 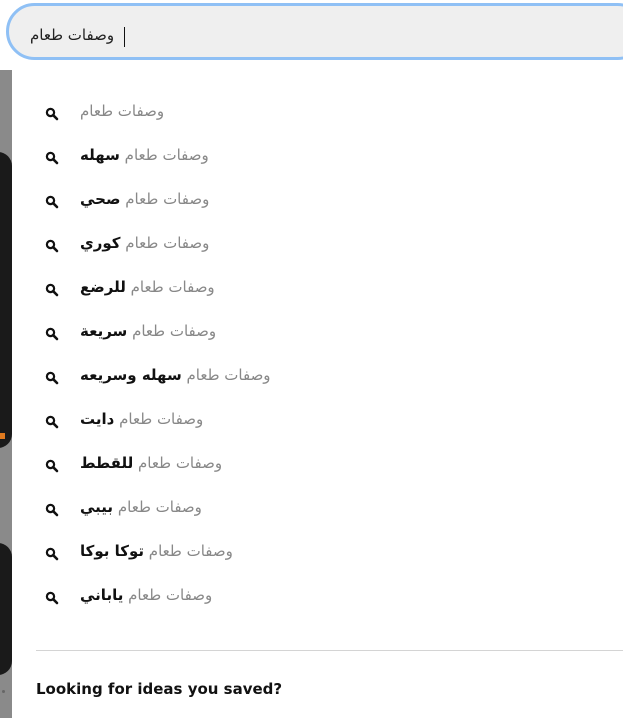 I want to click on suggestion-suffix: سهله وسريعه, so click(x=131, y=375).